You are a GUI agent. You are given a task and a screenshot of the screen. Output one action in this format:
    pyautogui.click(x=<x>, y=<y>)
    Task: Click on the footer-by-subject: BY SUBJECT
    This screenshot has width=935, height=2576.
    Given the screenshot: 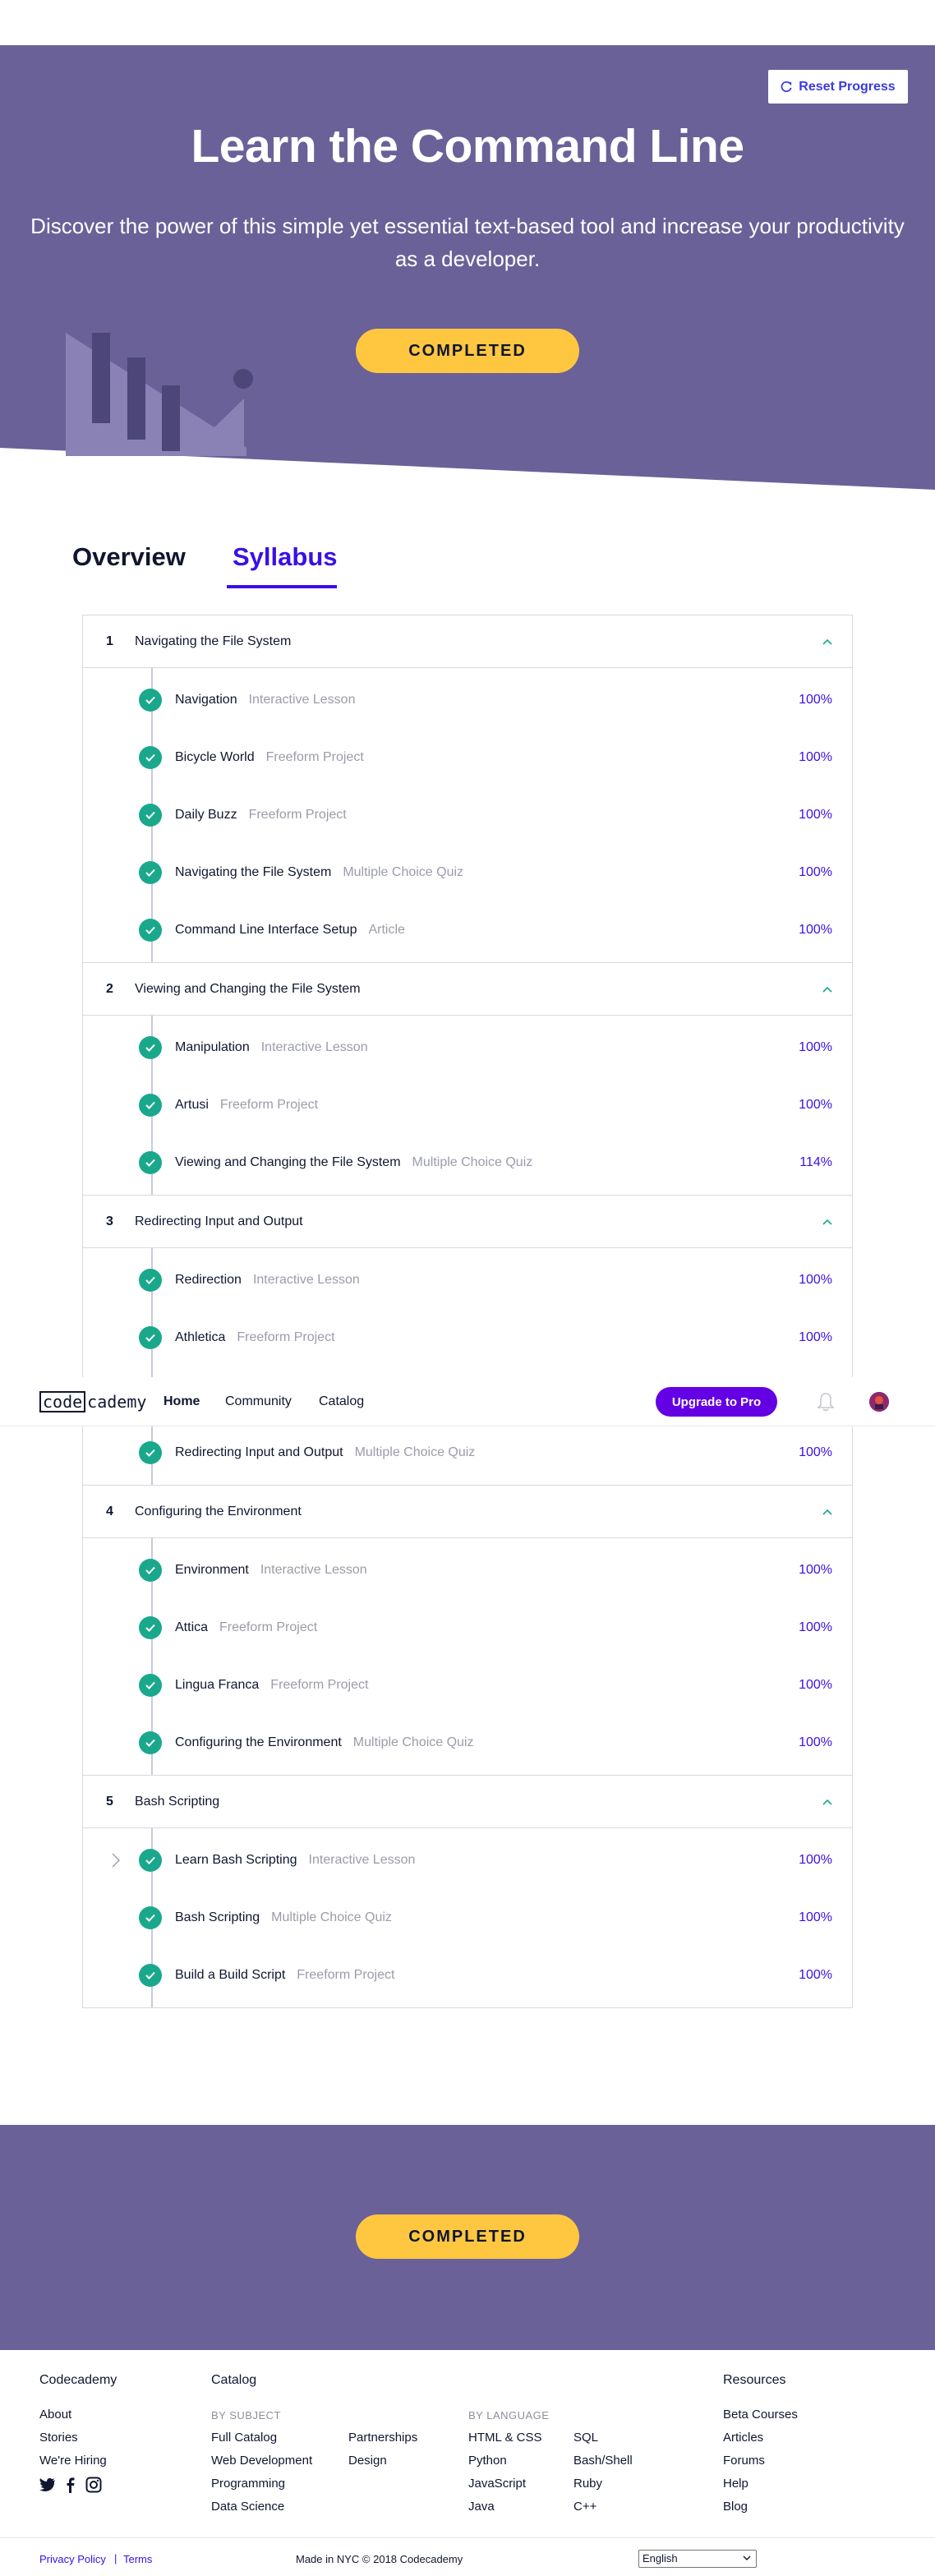 What is the action you would take?
    pyautogui.click(x=246, y=2415)
    